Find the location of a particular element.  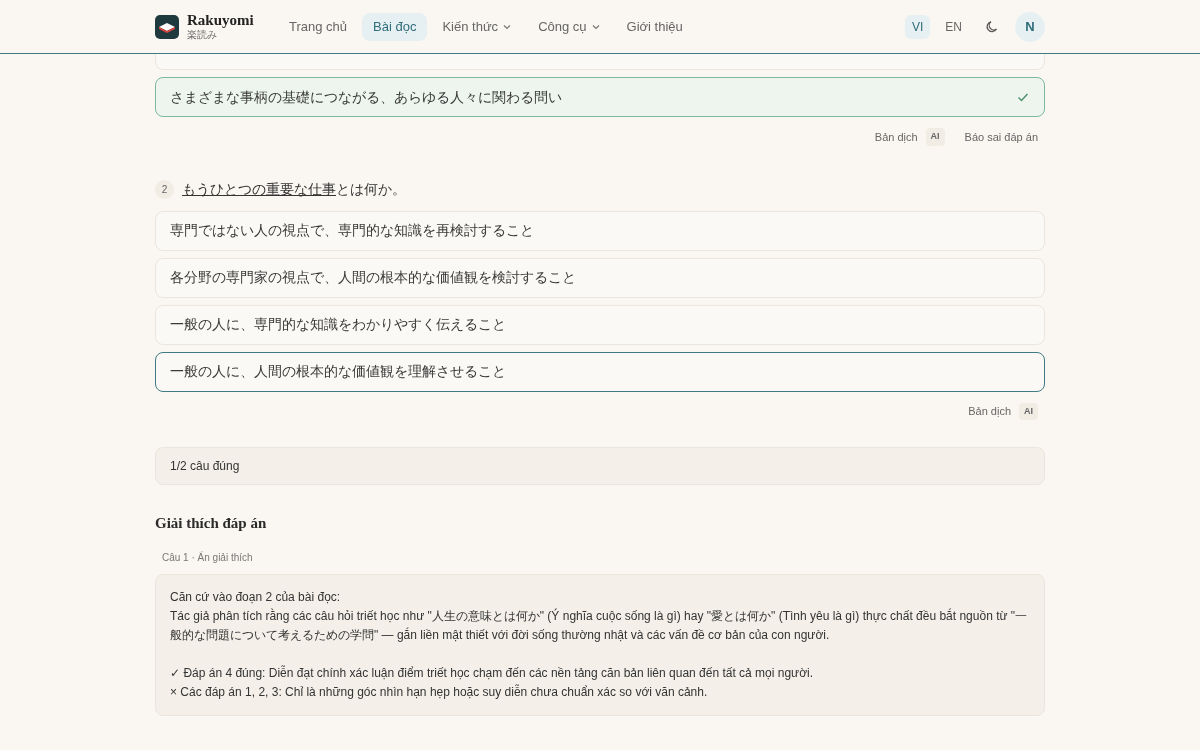

answer-option: 一般の人に、専門的な知識をわかりやすく伝えること is located at coordinates (600, 324).